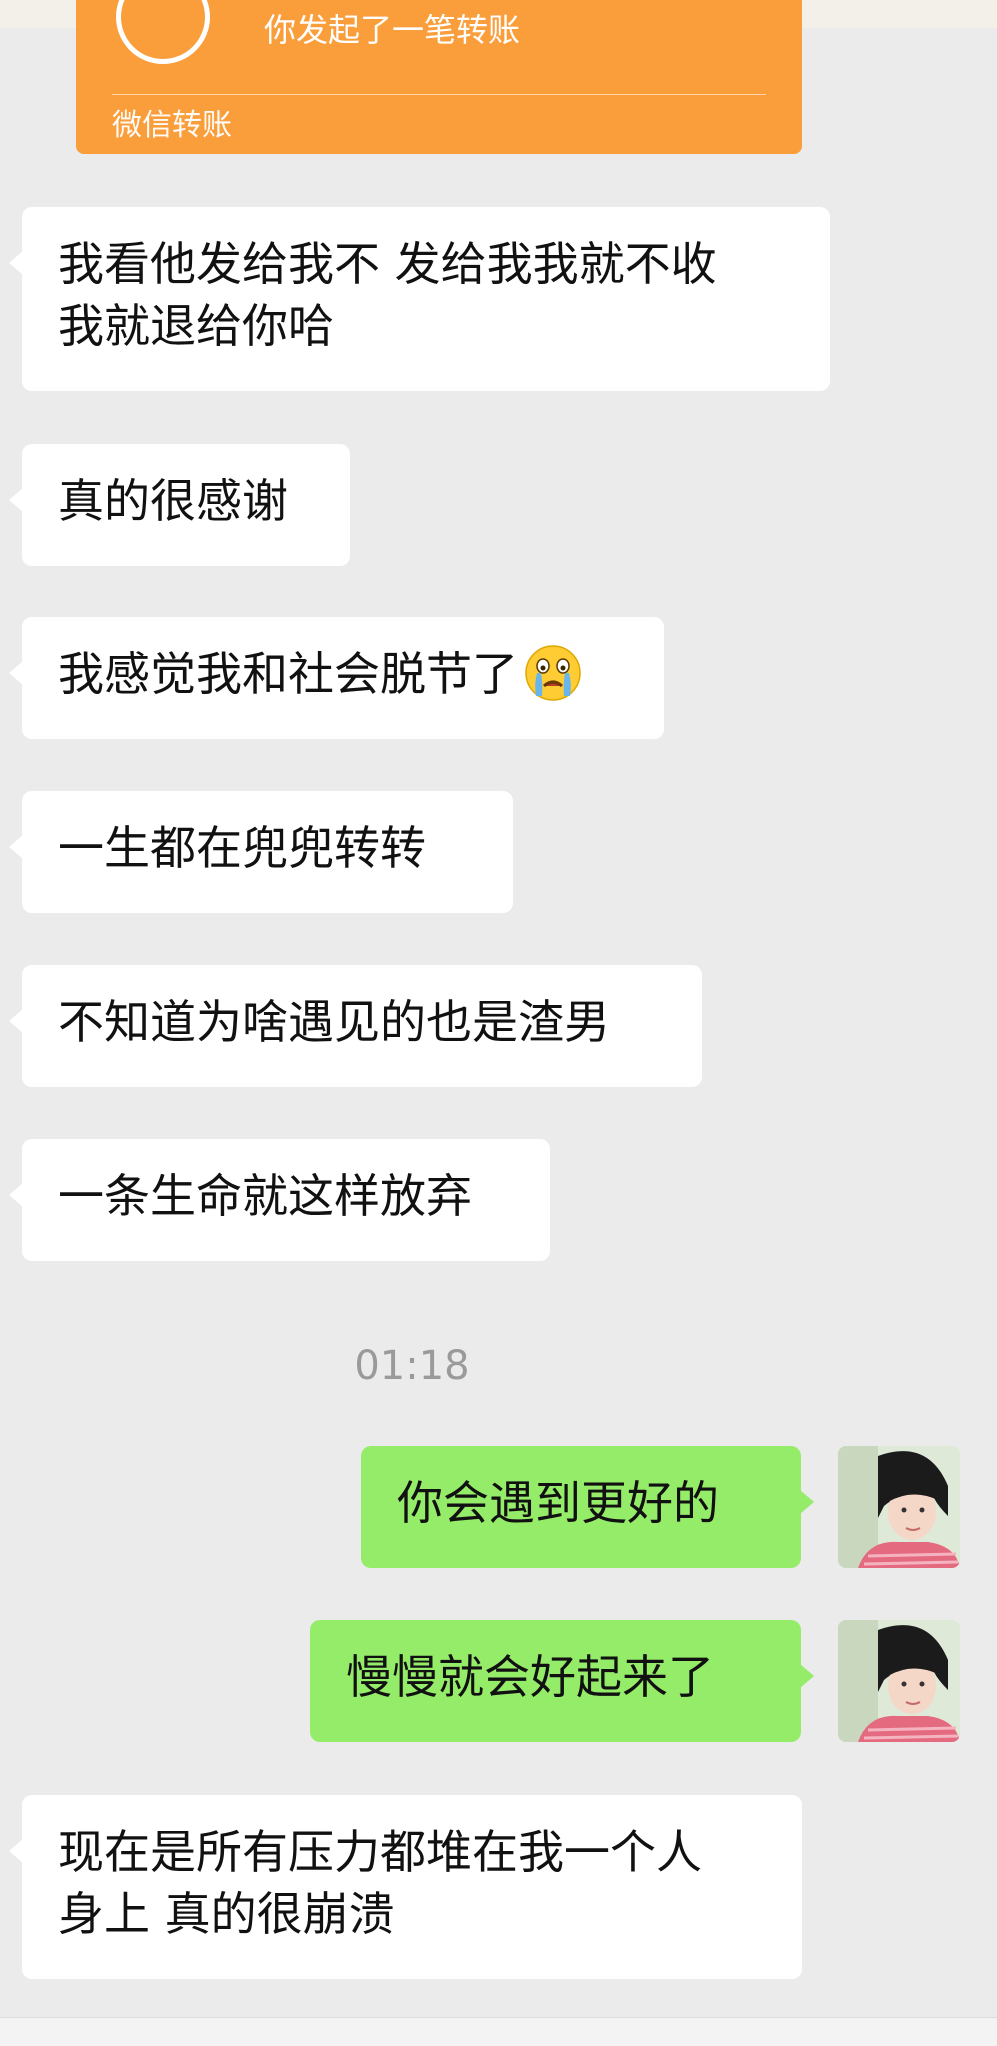 The height and width of the screenshot is (2046, 997). What do you see at coordinates (498, 2031) in the screenshot?
I see `bottom-edge` at bounding box center [498, 2031].